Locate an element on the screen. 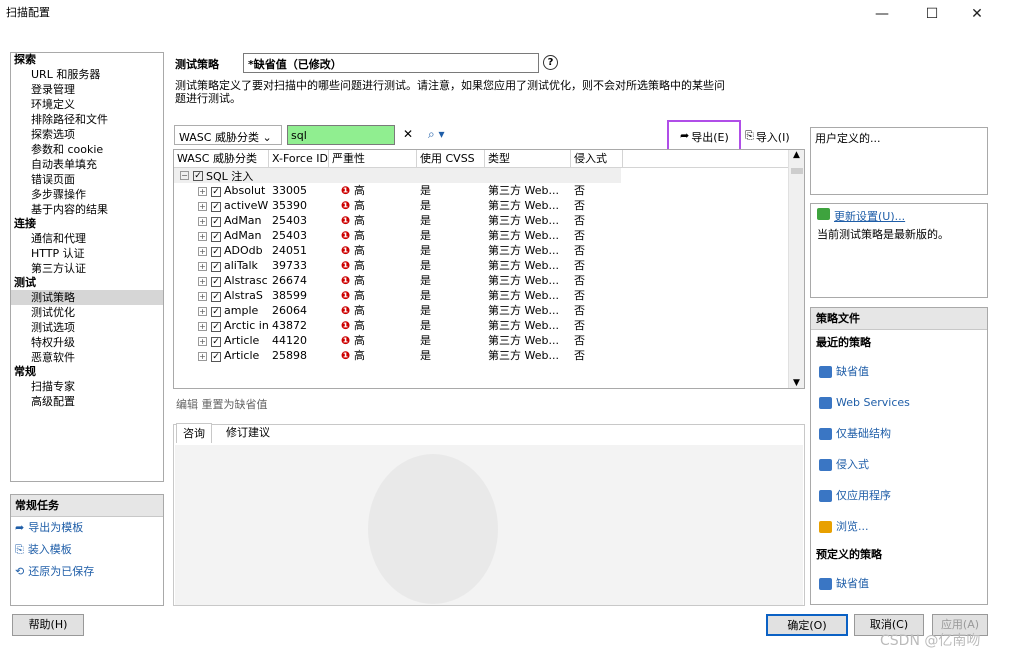 This screenshot has width=1016, height=656. nav-item: 恶意软件 is located at coordinates (87, 357).